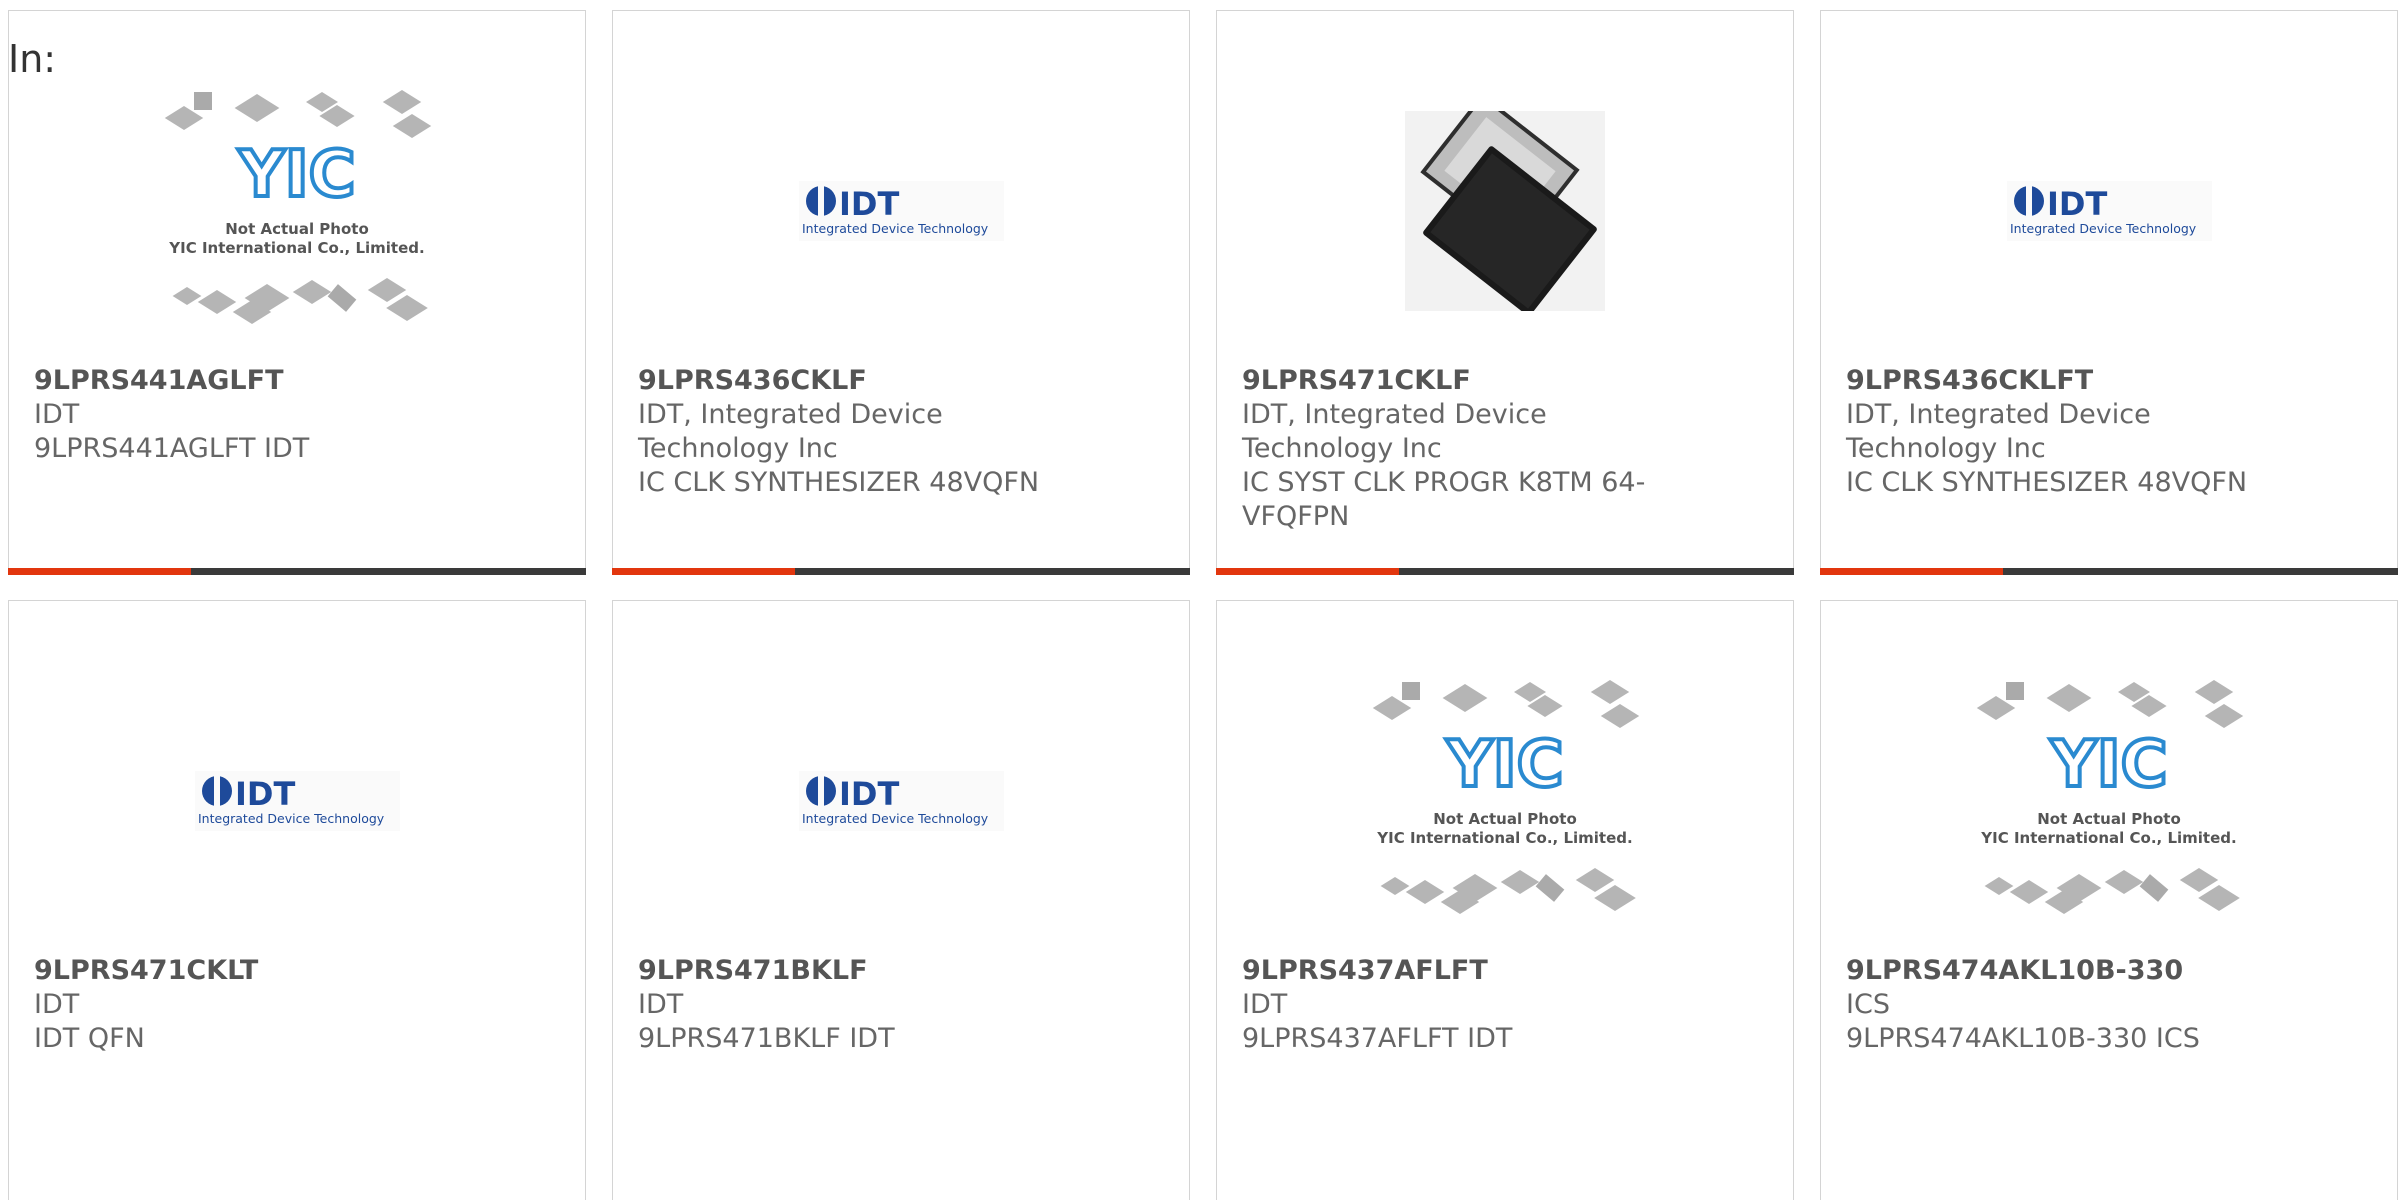  What do you see at coordinates (848, 381) in the screenshot?
I see `part-number-link: 9LPRS436CKLF` at bounding box center [848, 381].